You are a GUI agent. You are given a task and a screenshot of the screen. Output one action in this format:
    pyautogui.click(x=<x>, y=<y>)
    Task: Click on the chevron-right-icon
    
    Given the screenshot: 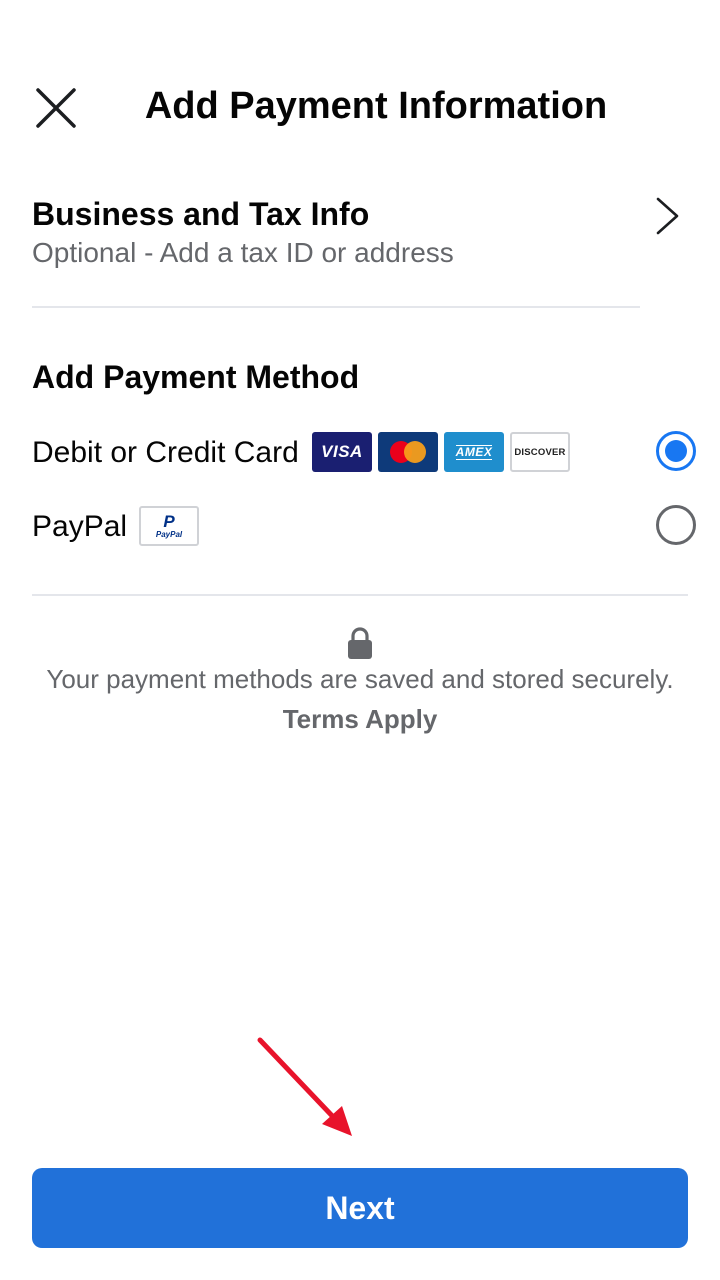 What is the action you would take?
    pyautogui.click(x=667, y=216)
    